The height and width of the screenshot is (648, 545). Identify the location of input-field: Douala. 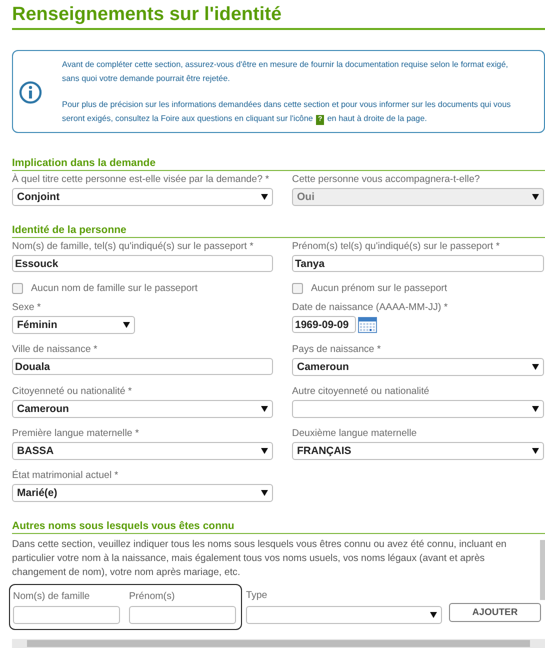
(142, 366).